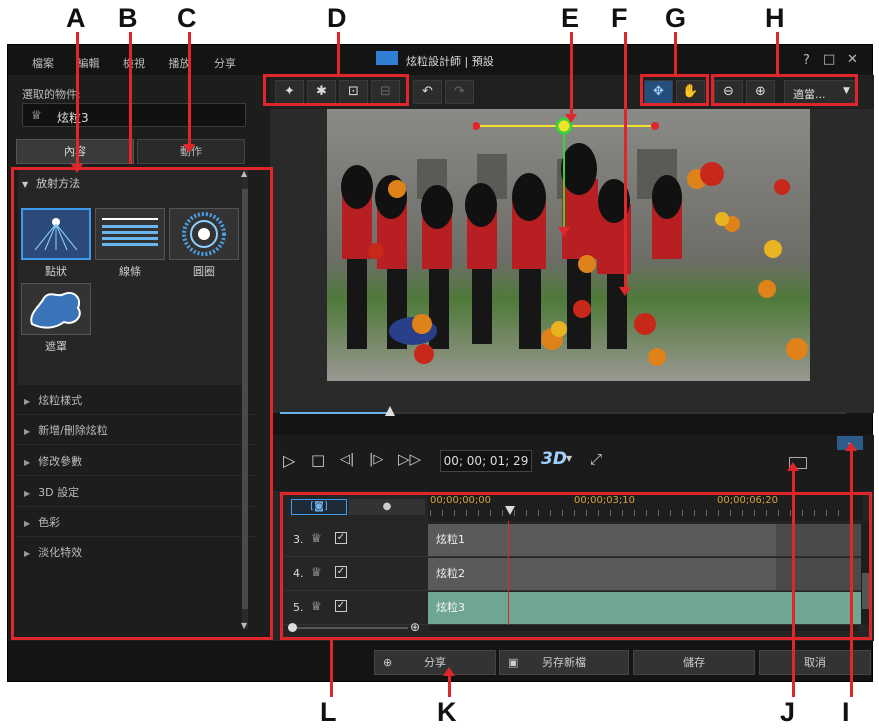 The height and width of the screenshot is (728, 879). What do you see at coordinates (846, 712) in the screenshot?
I see `callout-i: I` at bounding box center [846, 712].